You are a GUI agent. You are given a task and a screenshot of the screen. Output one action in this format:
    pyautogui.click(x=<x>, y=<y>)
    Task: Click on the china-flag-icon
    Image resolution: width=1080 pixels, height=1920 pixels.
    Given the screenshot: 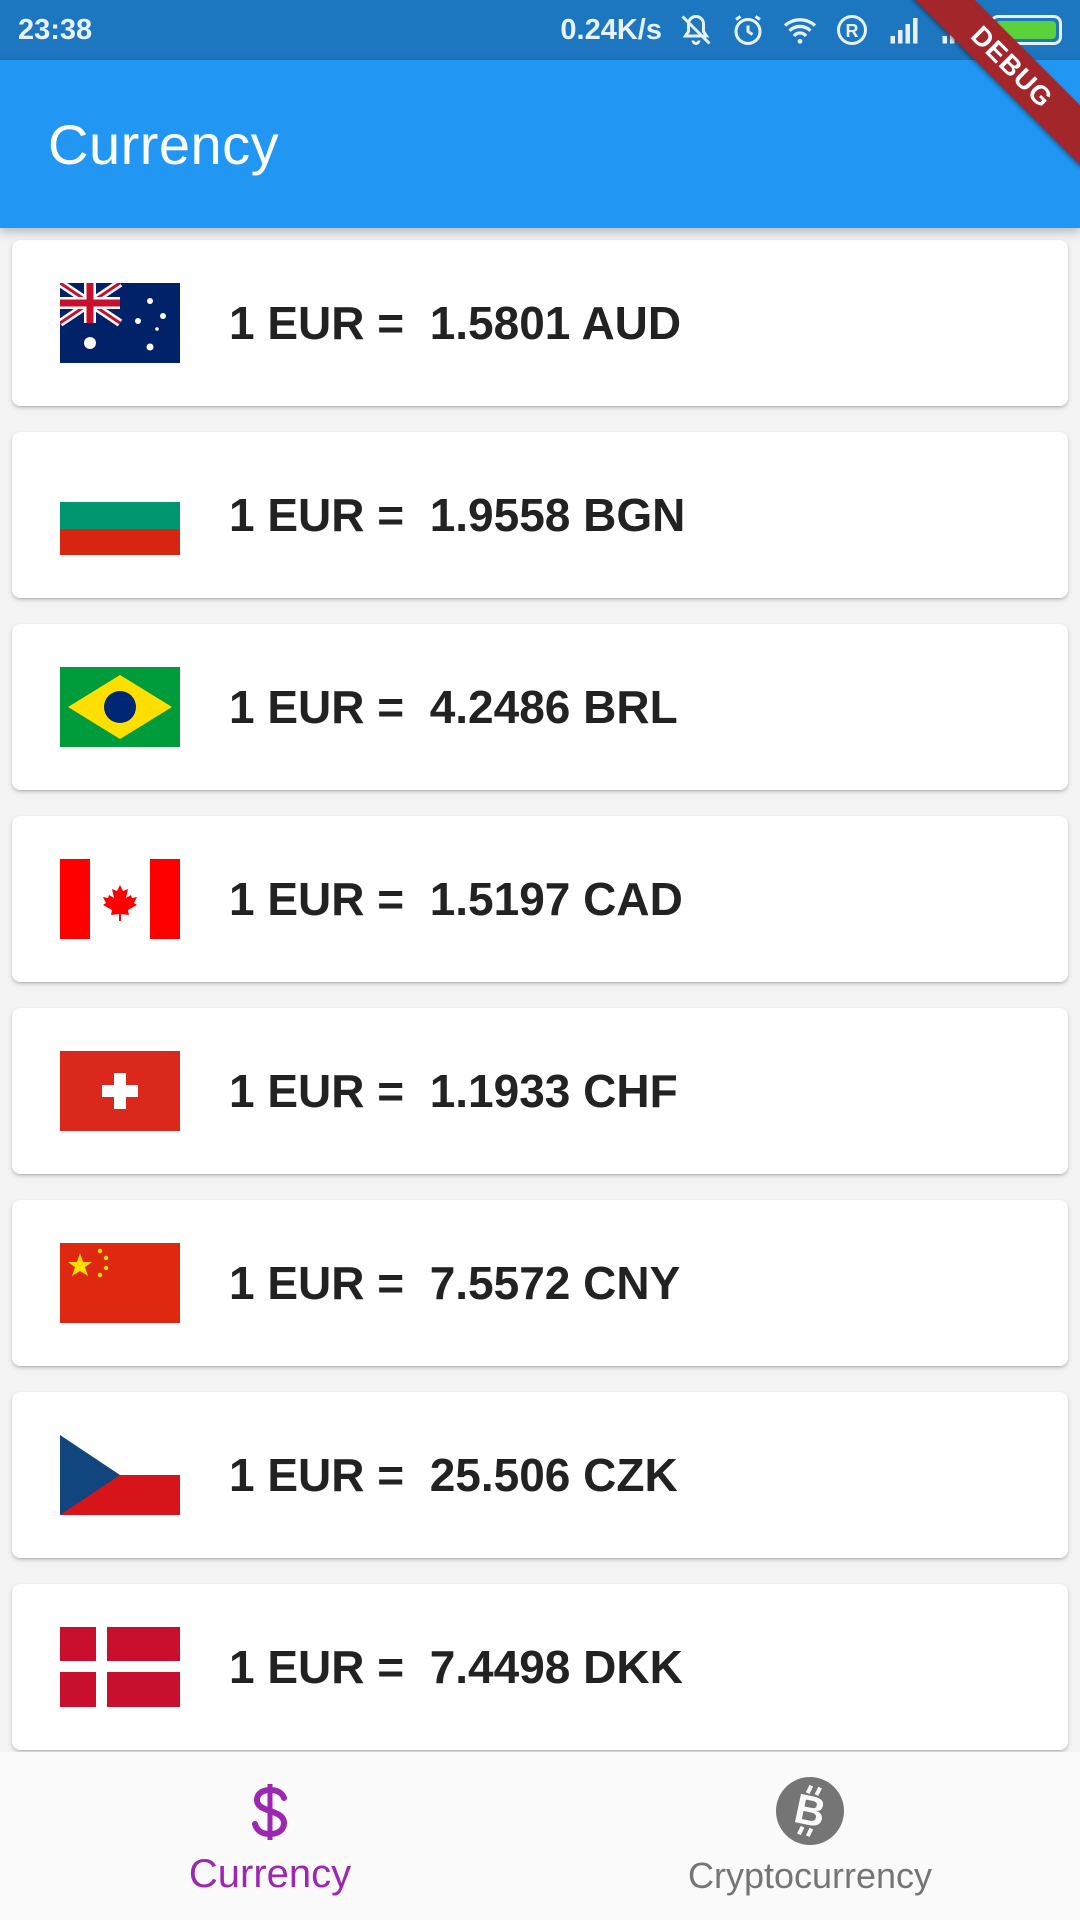 What is the action you would take?
    pyautogui.click(x=120, y=1283)
    